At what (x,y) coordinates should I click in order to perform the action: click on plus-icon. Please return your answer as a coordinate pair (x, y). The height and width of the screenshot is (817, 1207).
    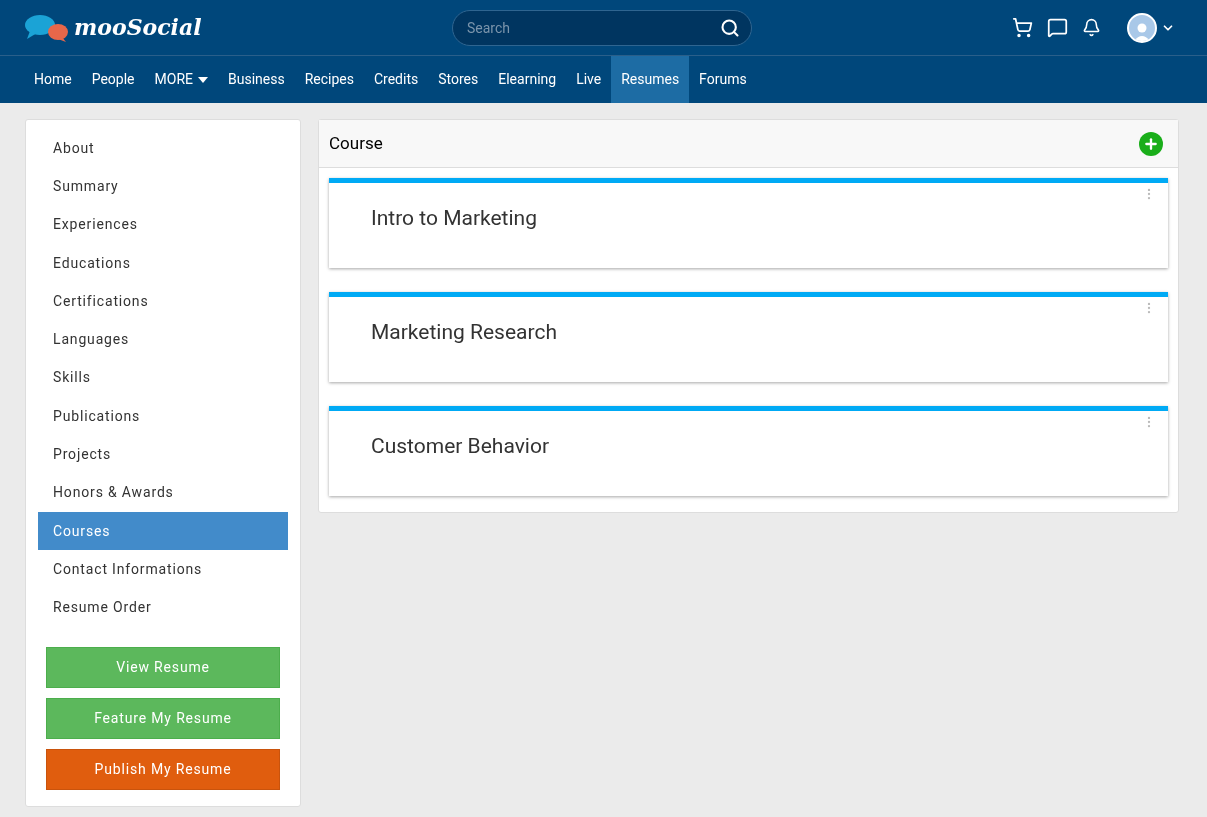
    Looking at the image, I should click on (1151, 143).